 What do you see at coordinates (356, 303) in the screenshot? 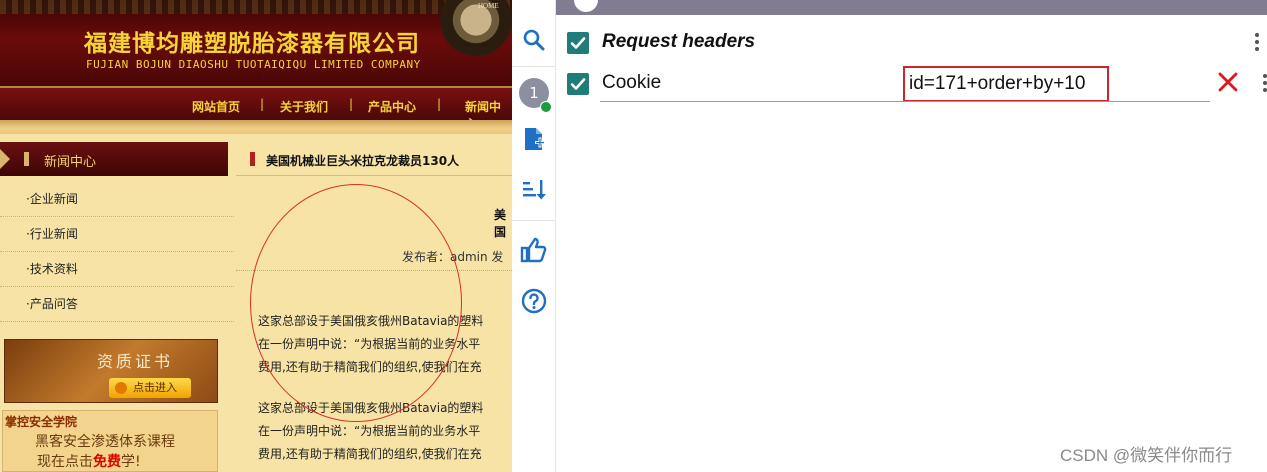
I see `annotation-circle` at bounding box center [356, 303].